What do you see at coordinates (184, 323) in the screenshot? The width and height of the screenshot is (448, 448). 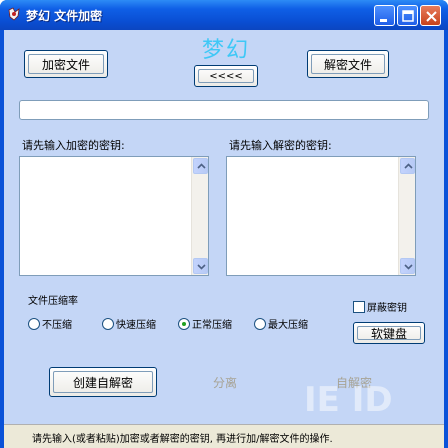 I see `radio-circle-selected` at bounding box center [184, 323].